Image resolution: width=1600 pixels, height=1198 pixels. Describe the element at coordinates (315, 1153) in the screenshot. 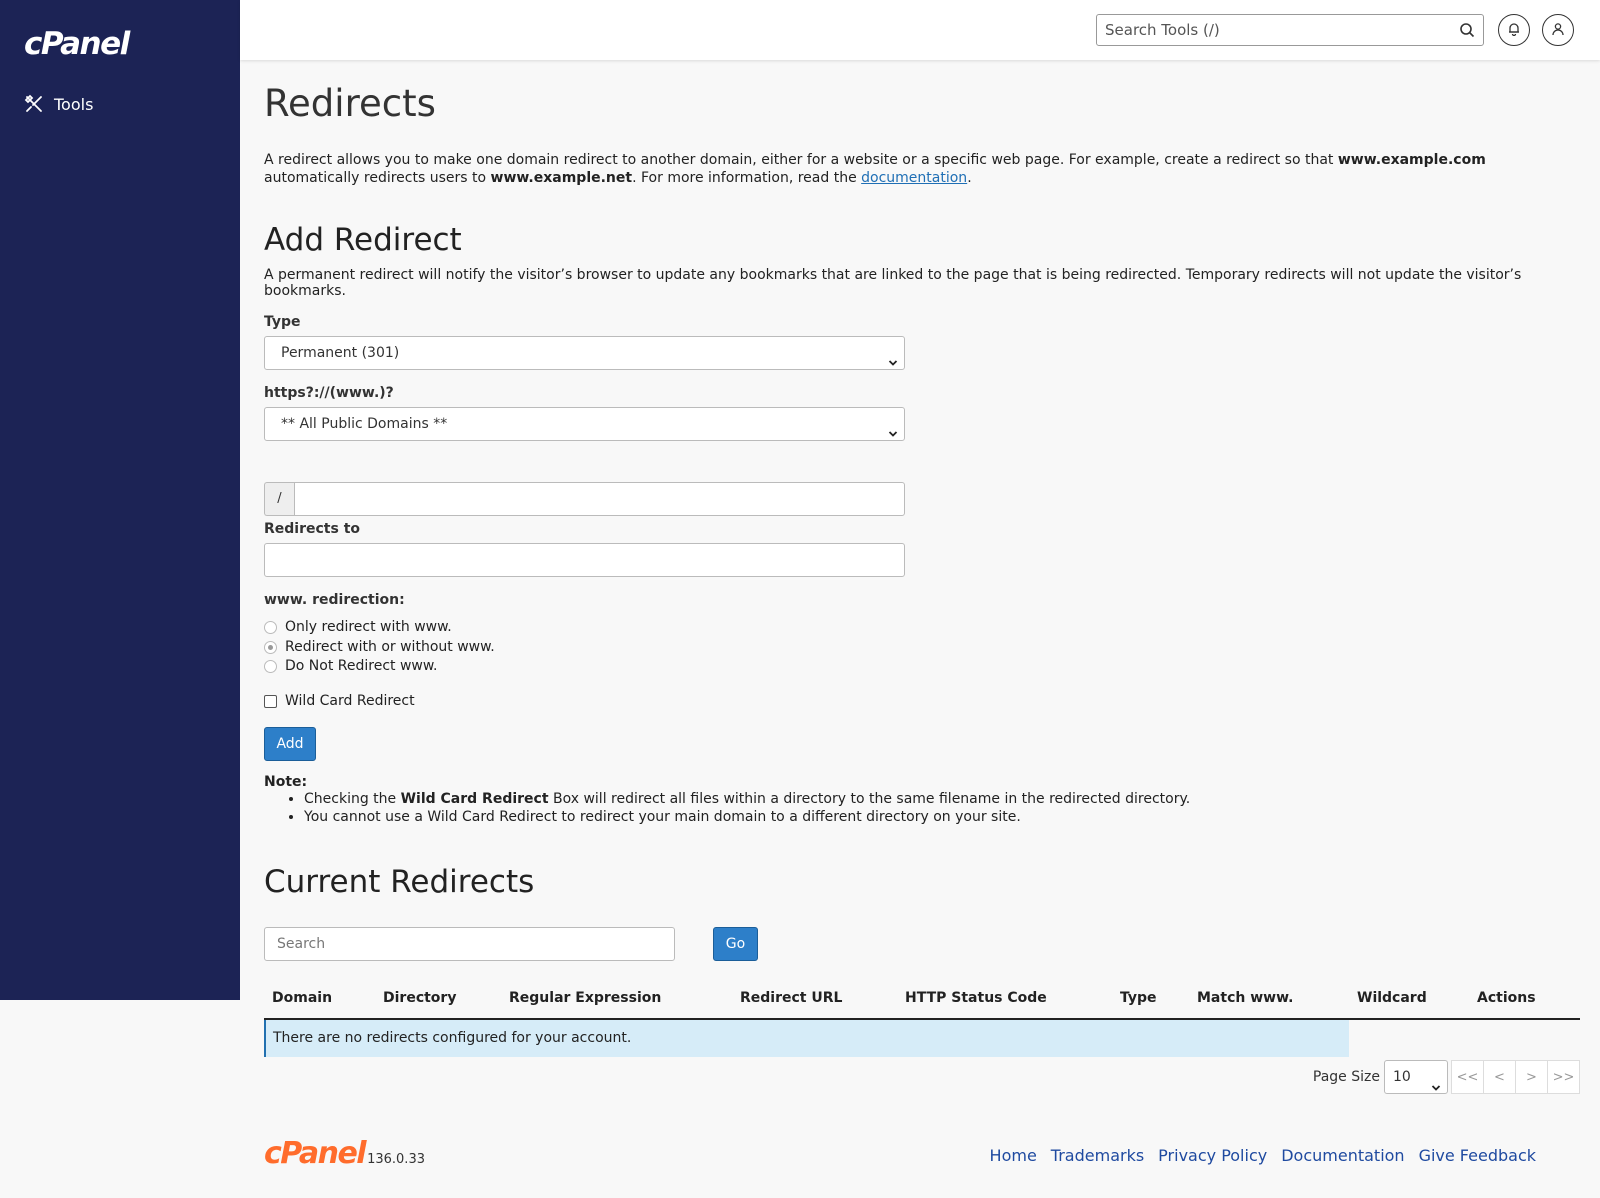

I see `footer-logo-text: cPanel` at that location.